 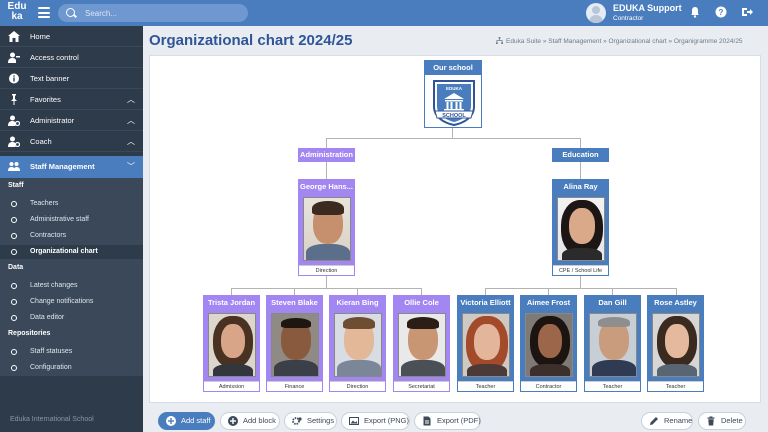 What do you see at coordinates (71, 141) in the screenshot?
I see `sidebar-item-coach: Coach ︿` at bounding box center [71, 141].